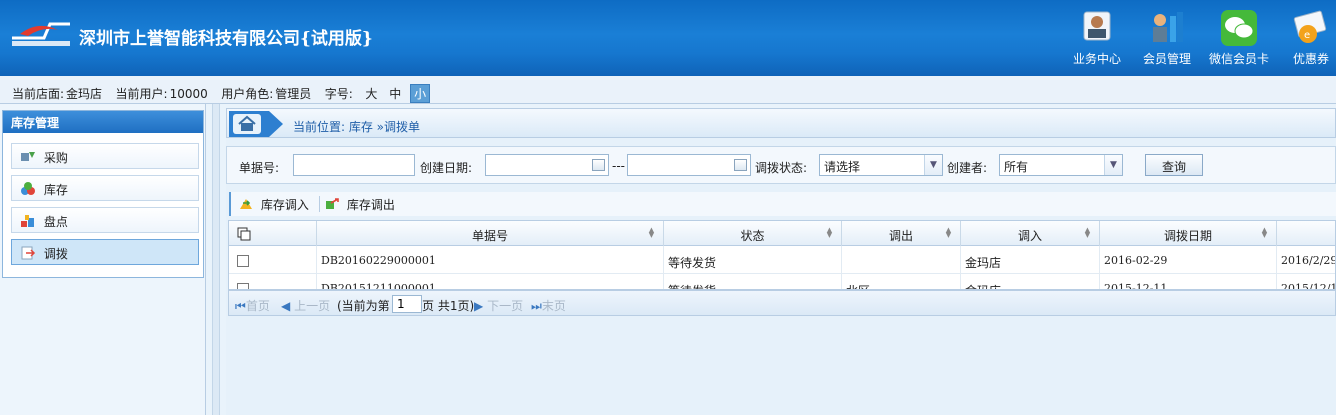 This screenshot has width=1336, height=415. I want to click on column-header-status: 状态 ▲ ▼, so click(753, 233).